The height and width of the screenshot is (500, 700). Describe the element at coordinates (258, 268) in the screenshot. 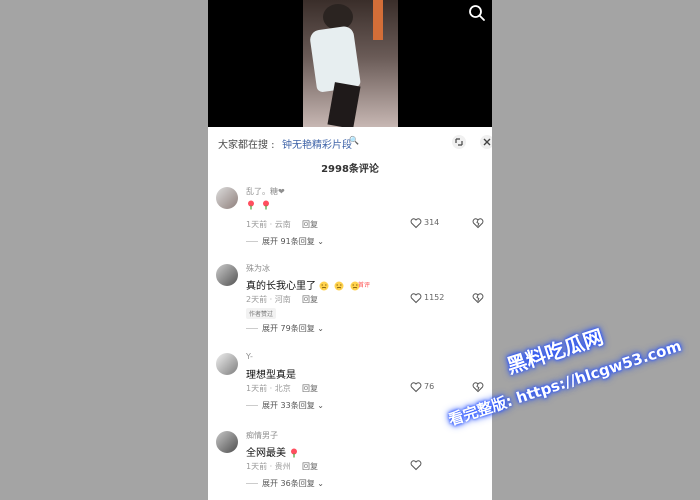

I see `comment-username: 殊为冰` at that location.